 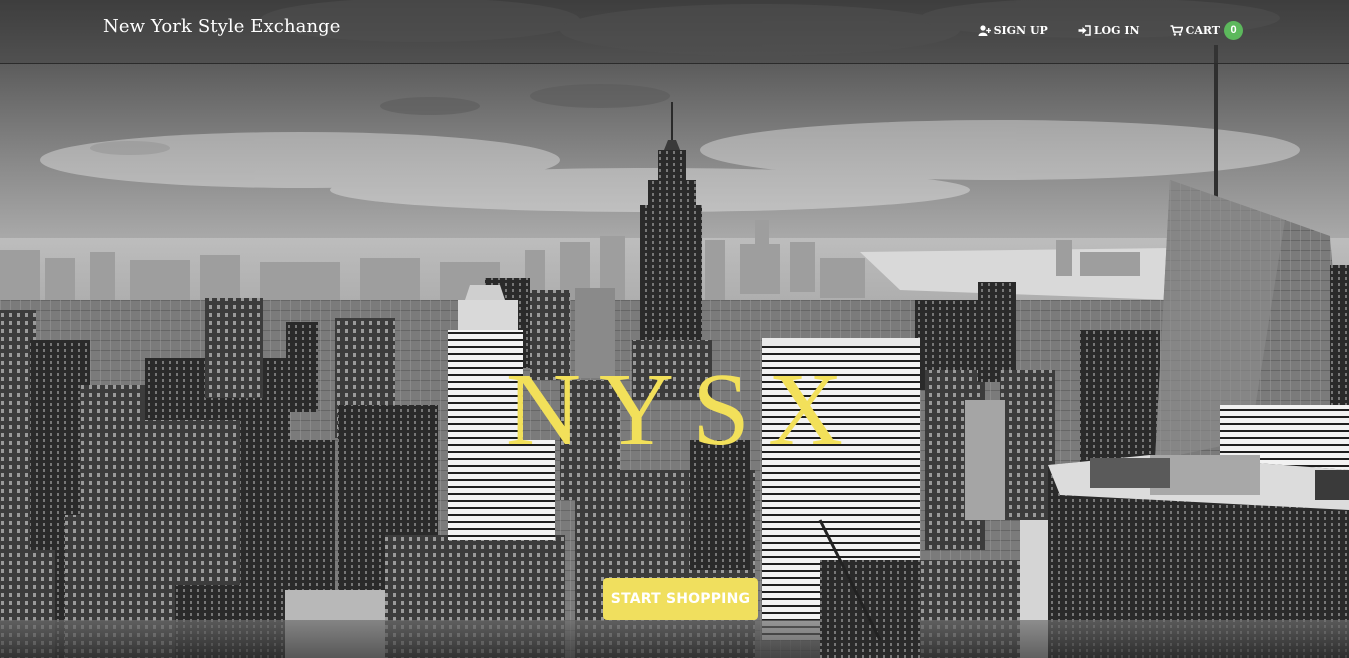 What do you see at coordinates (1202, 30) in the screenshot?
I see `cart-label: CART` at bounding box center [1202, 30].